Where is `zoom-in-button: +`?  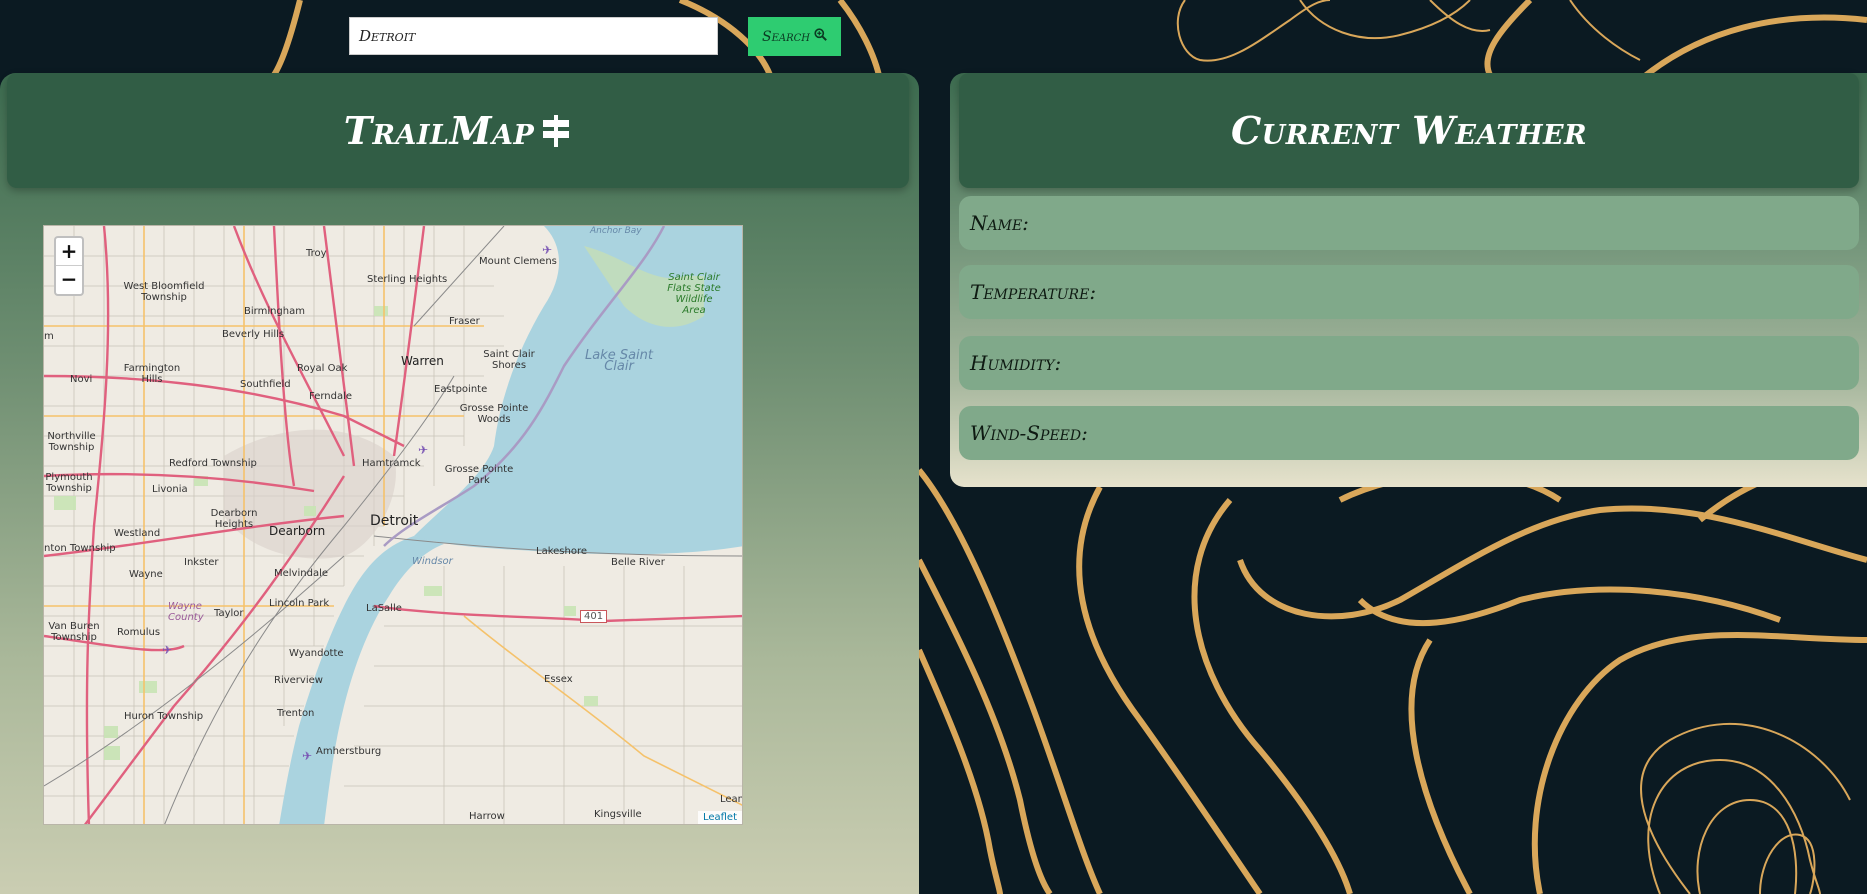
zoom-in-button: + is located at coordinates (69, 252).